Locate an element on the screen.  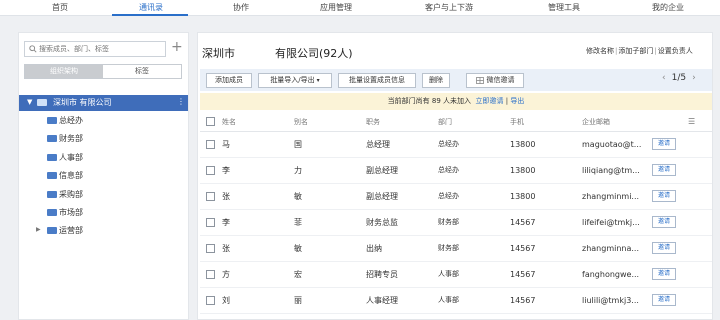
dept-actions: 修改名称|添加子部门|设置负责人 is located at coordinates (639, 51).